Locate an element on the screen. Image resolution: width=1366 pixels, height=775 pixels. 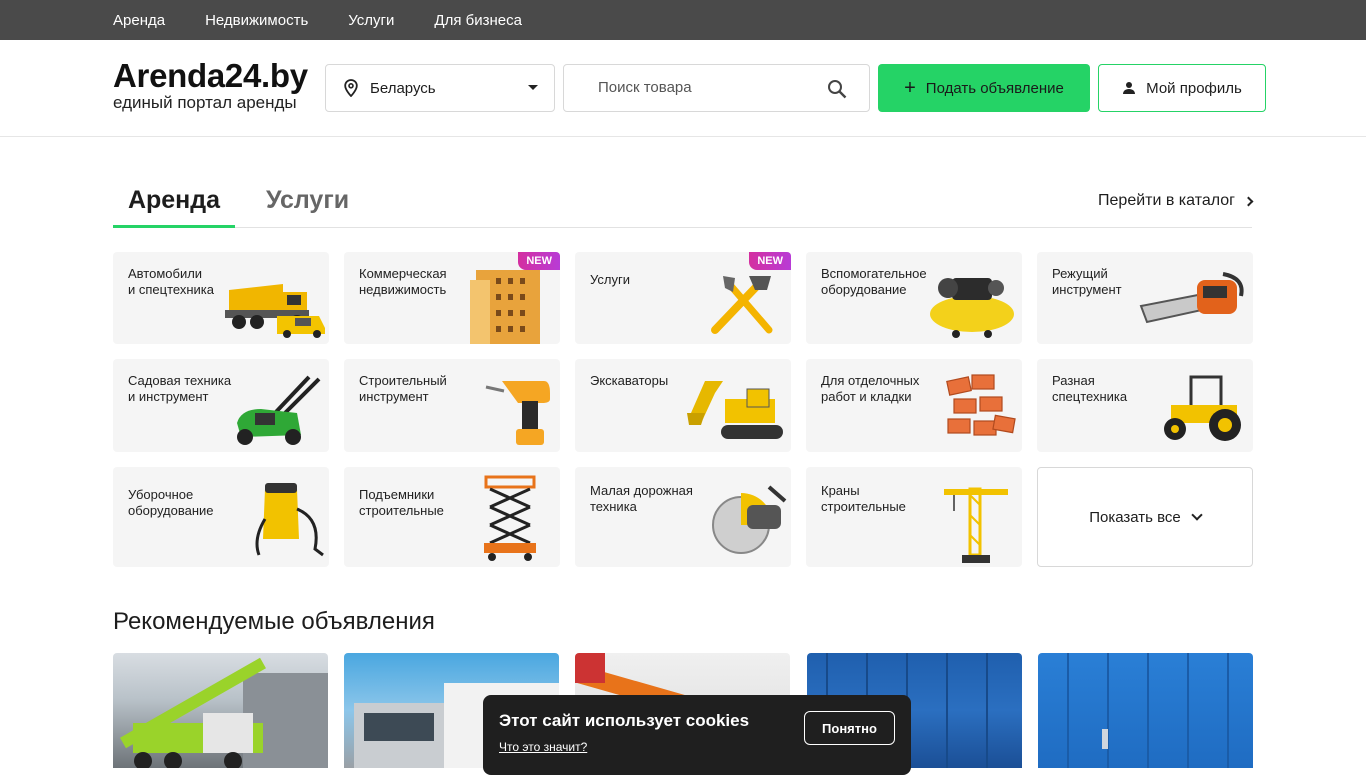
tractor-icon is located at coordinates (1202, 408).